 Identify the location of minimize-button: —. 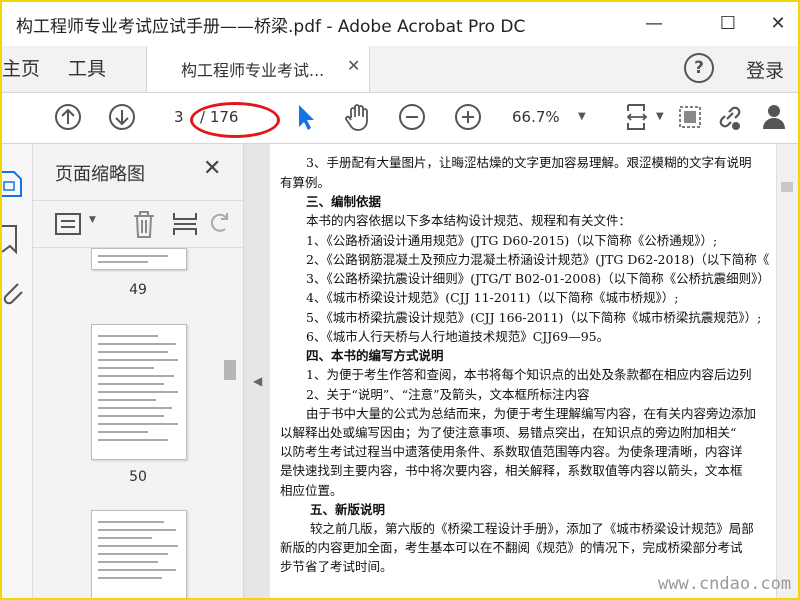
(654, 24).